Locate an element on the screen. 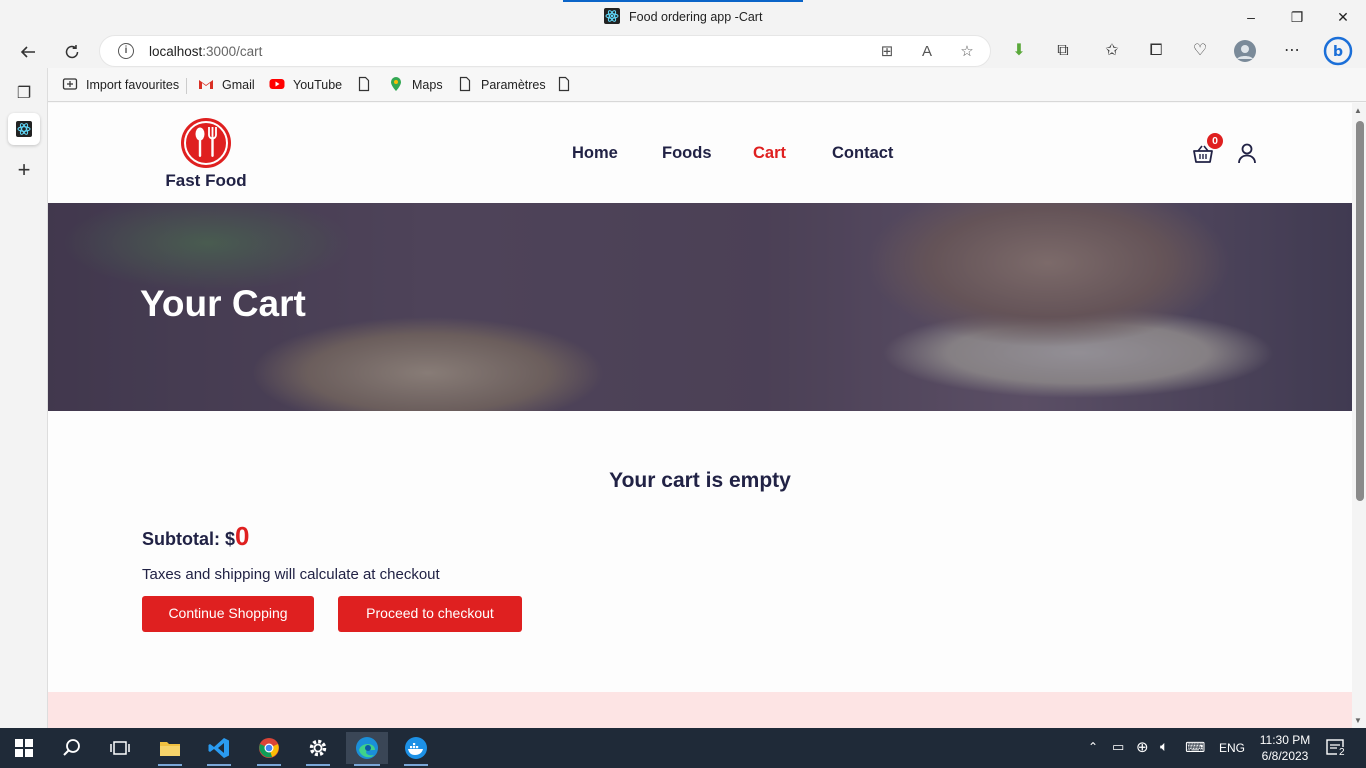  file-explorer-icon is located at coordinates (170, 749).